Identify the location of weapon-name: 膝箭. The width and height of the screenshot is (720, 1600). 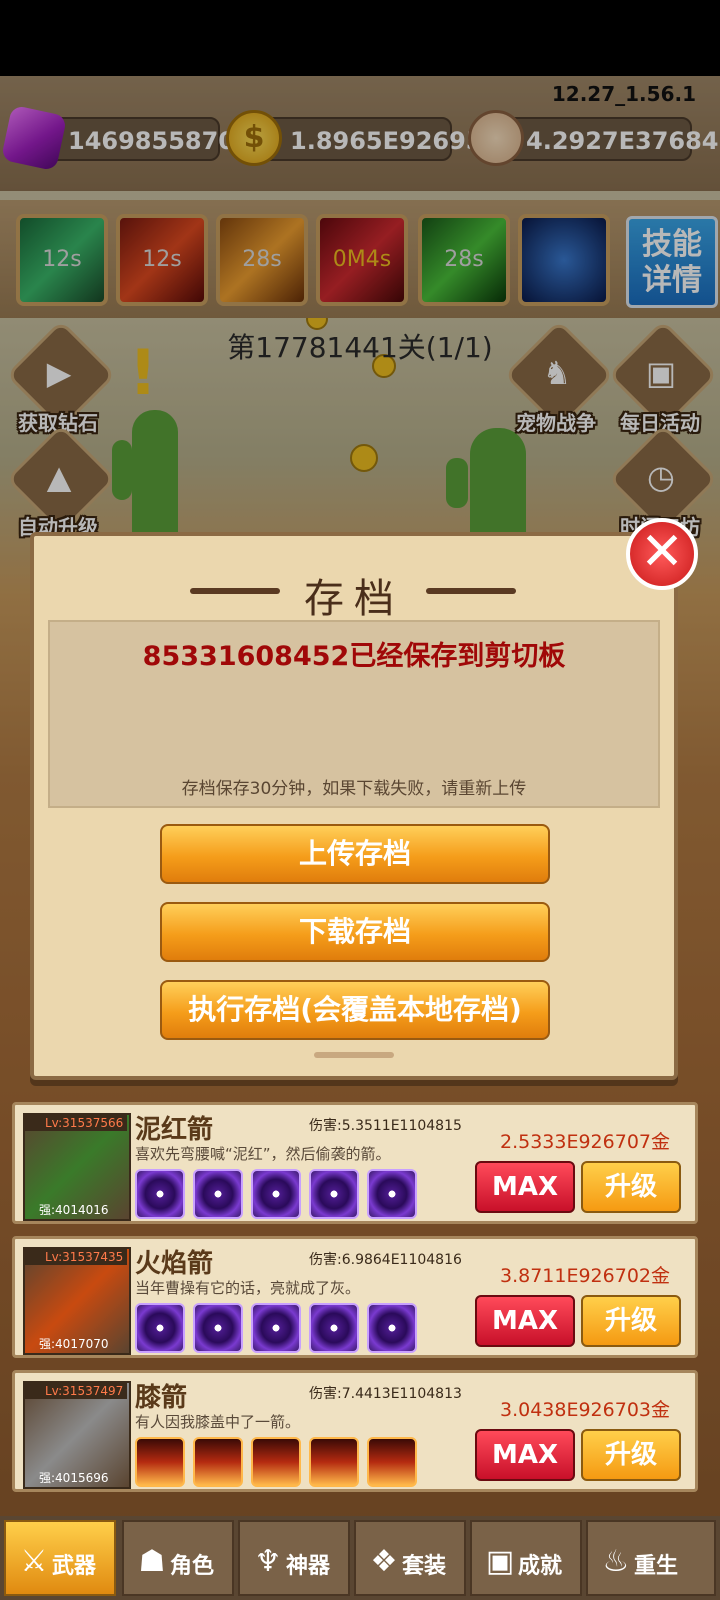
(161, 1398).